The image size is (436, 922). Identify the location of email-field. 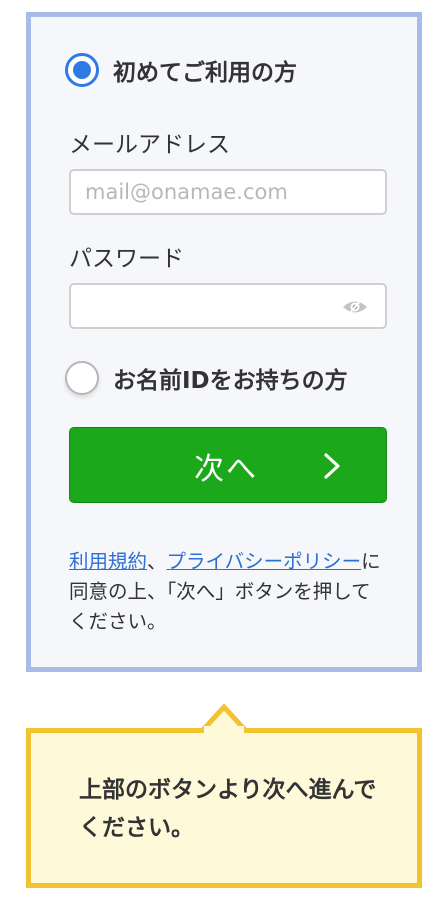
(228, 192).